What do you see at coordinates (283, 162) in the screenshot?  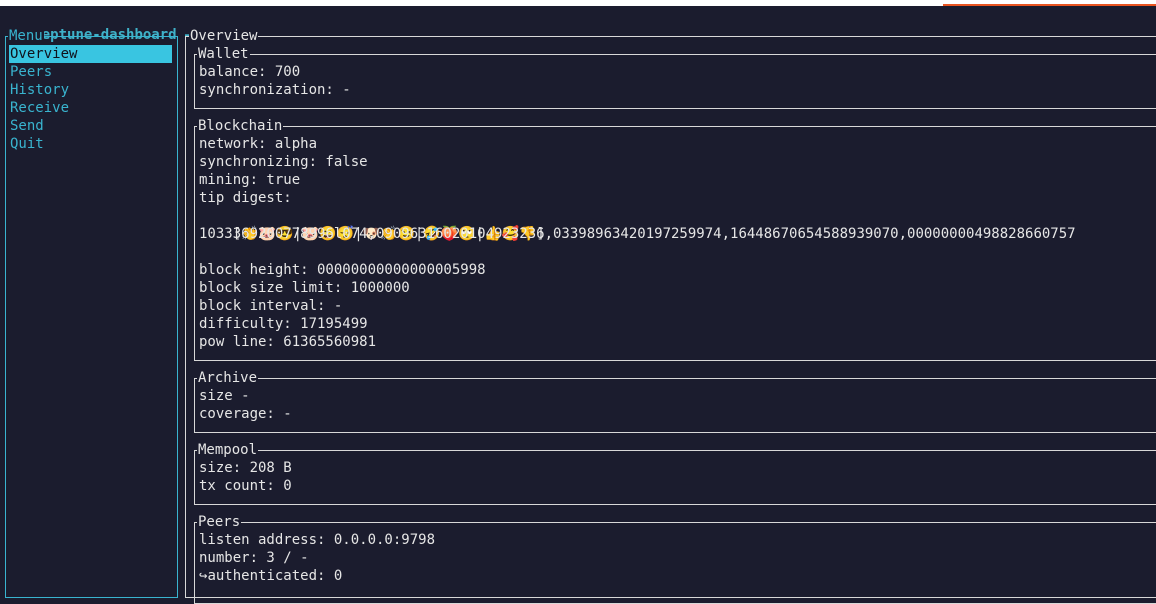 I see `blockchain-synchronizing: synchronizing: false` at bounding box center [283, 162].